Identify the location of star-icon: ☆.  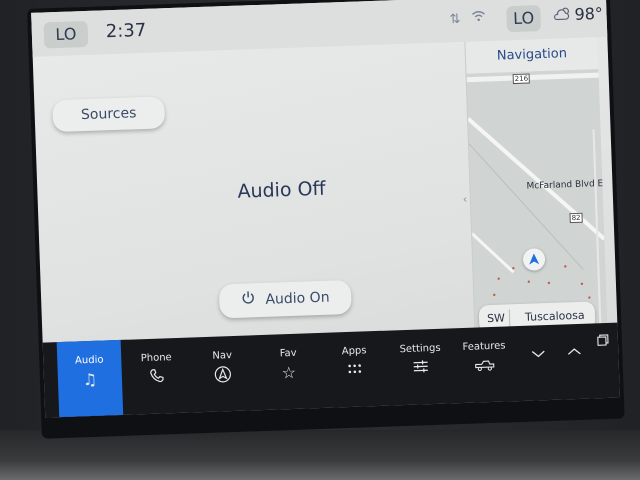
(289, 372).